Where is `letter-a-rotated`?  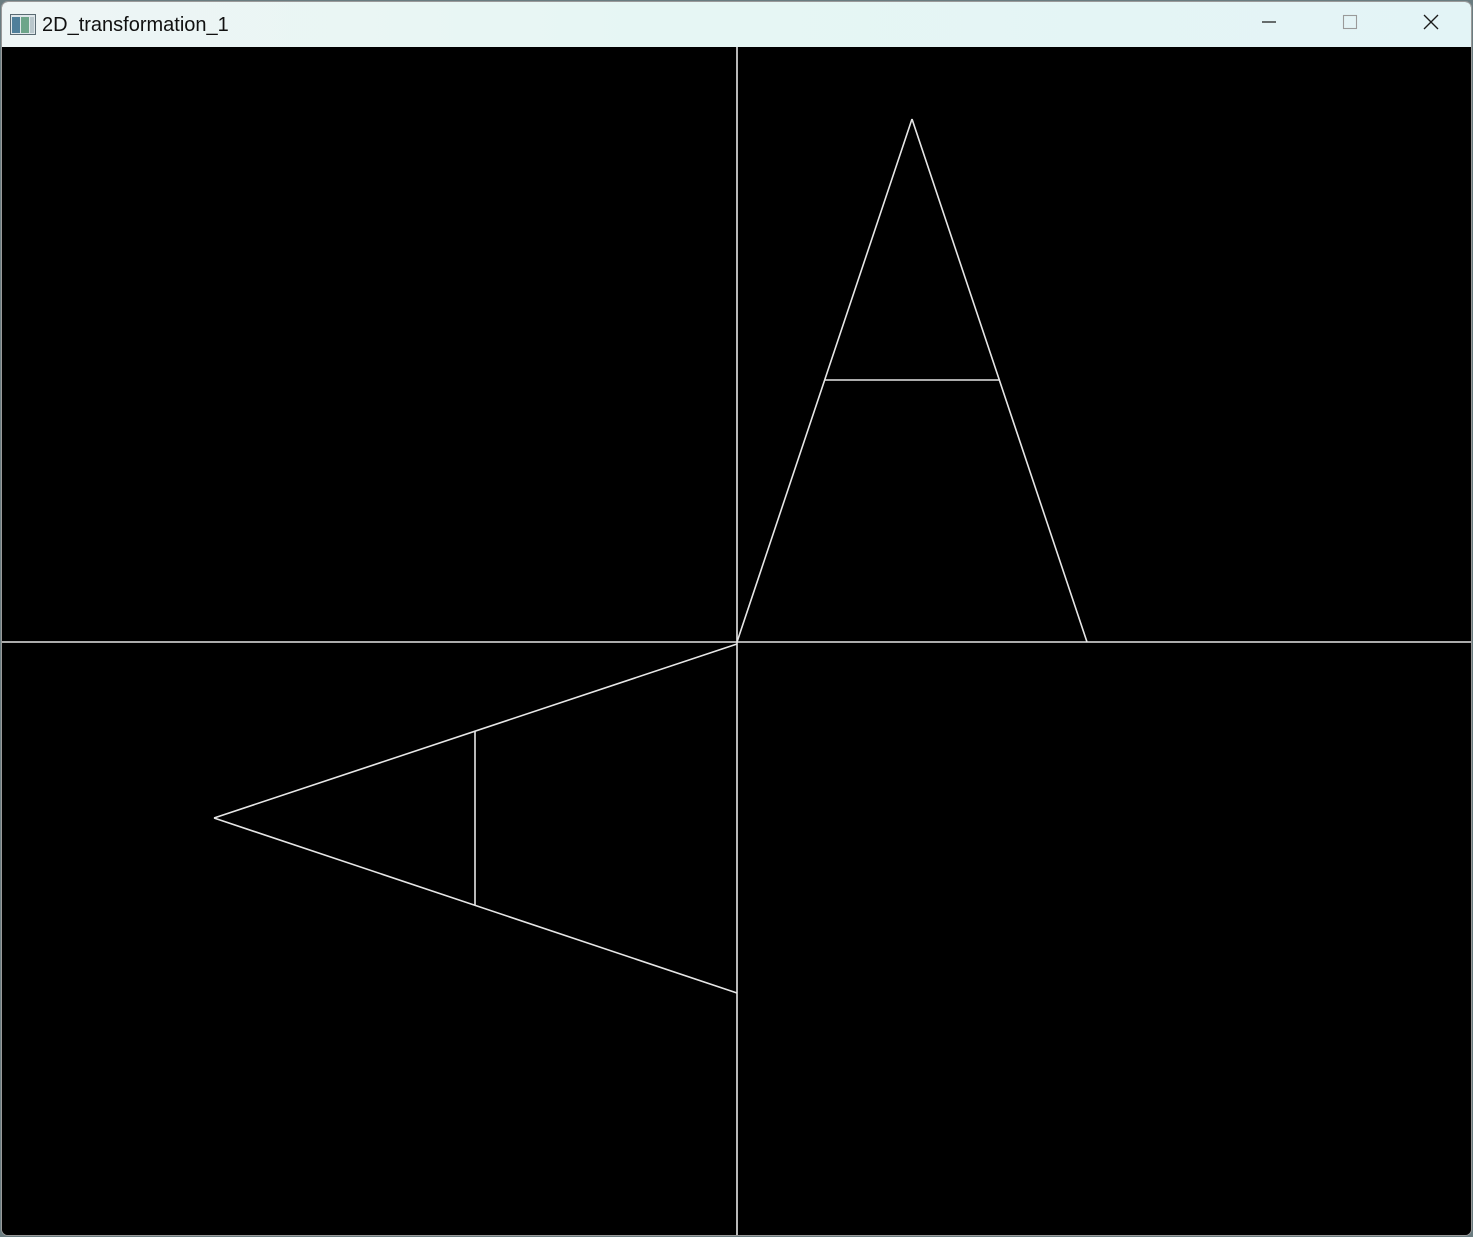 letter-a-rotated is located at coordinates (475, 818).